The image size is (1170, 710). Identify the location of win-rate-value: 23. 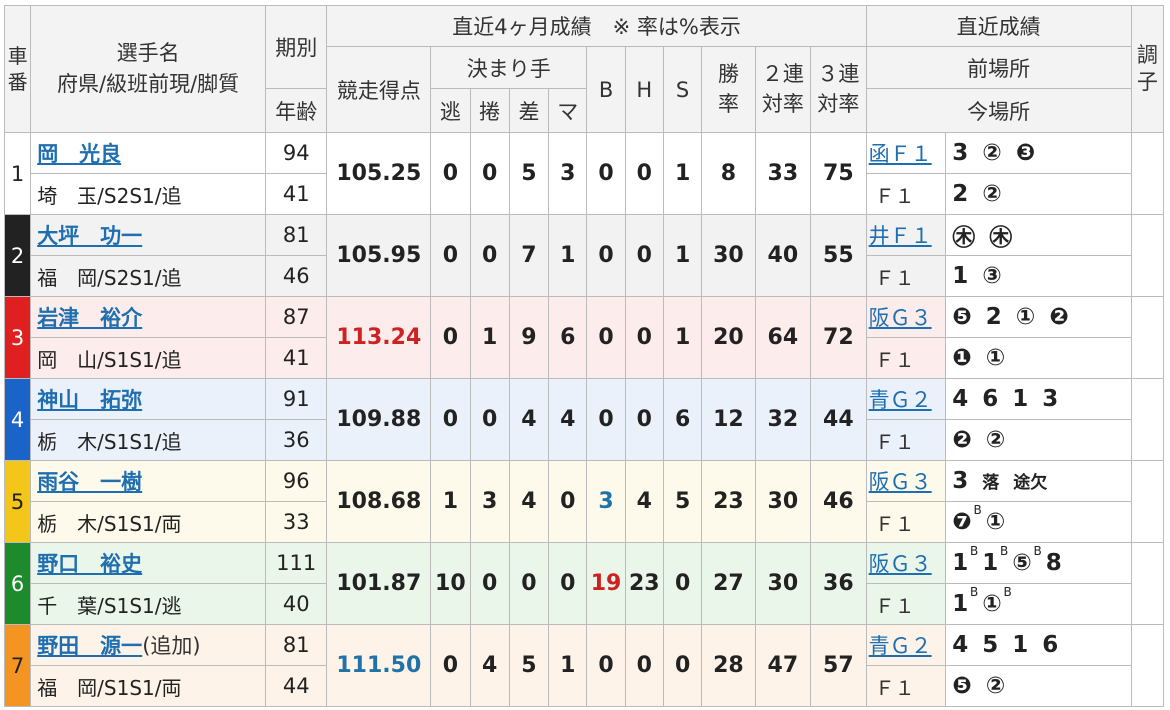
(728, 501).